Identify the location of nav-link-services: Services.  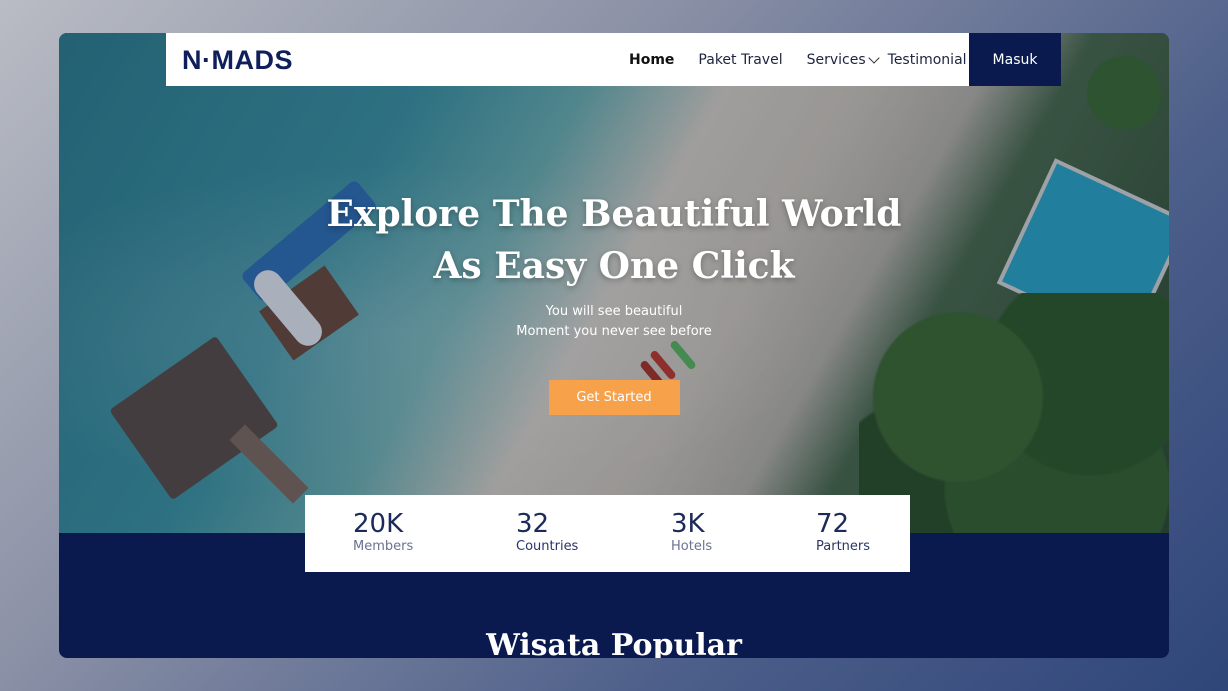
(843, 59).